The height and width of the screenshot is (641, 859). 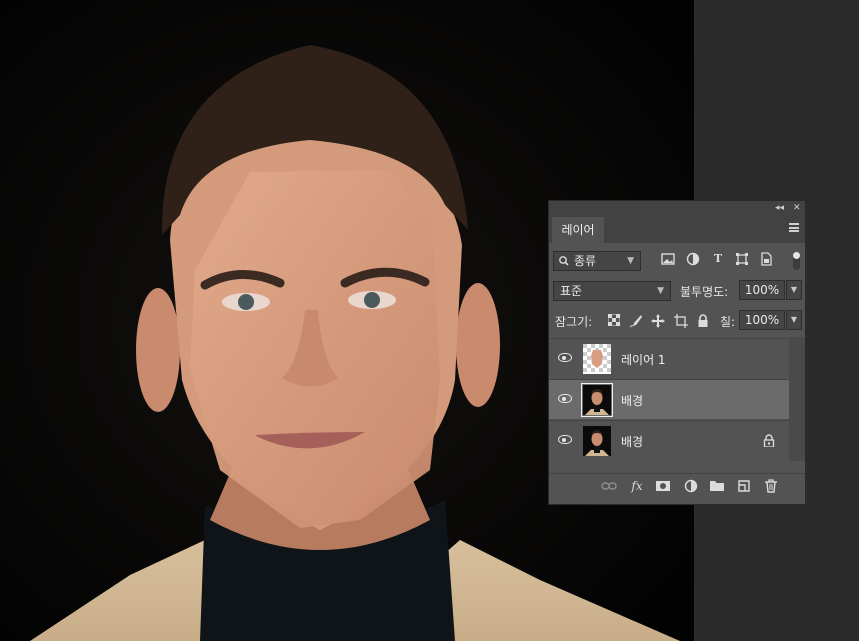 What do you see at coordinates (794, 290) in the screenshot?
I see `opacity-dropdown-button: ▼` at bounding box center [794, 290].